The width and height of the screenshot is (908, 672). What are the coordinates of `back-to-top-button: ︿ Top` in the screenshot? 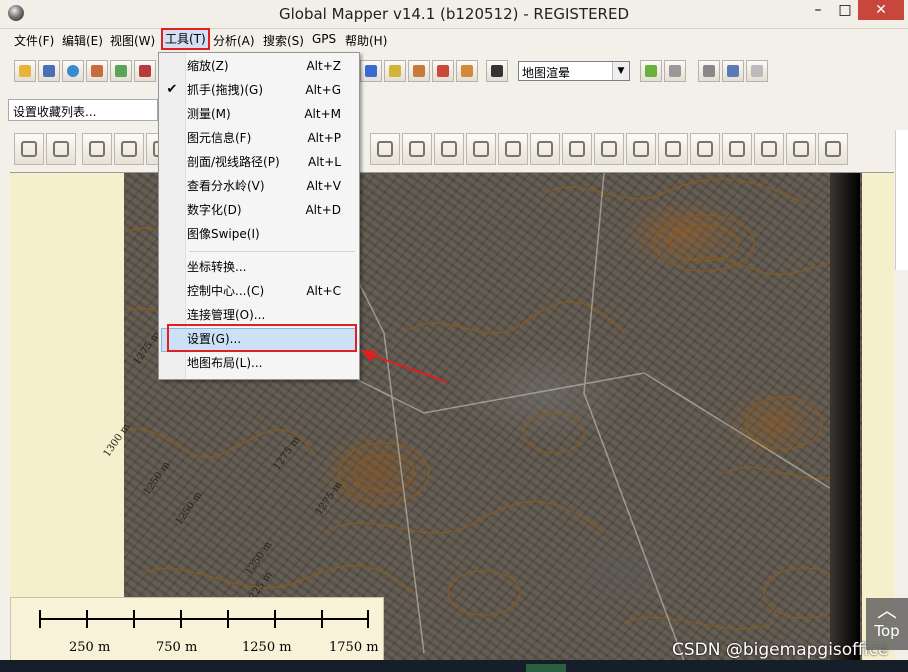 It's located at (887, 624).